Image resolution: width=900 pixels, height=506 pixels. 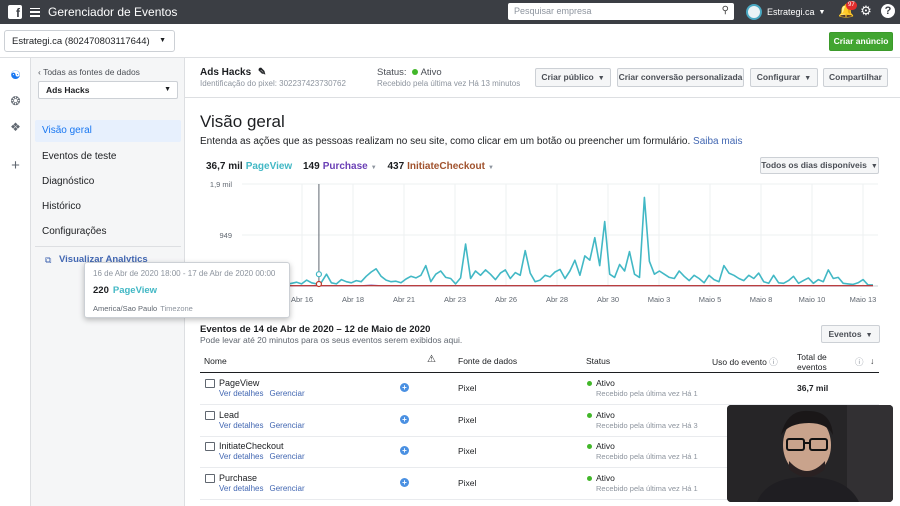 I want to click on event-status: Ativo, so click(x=605, y=414).